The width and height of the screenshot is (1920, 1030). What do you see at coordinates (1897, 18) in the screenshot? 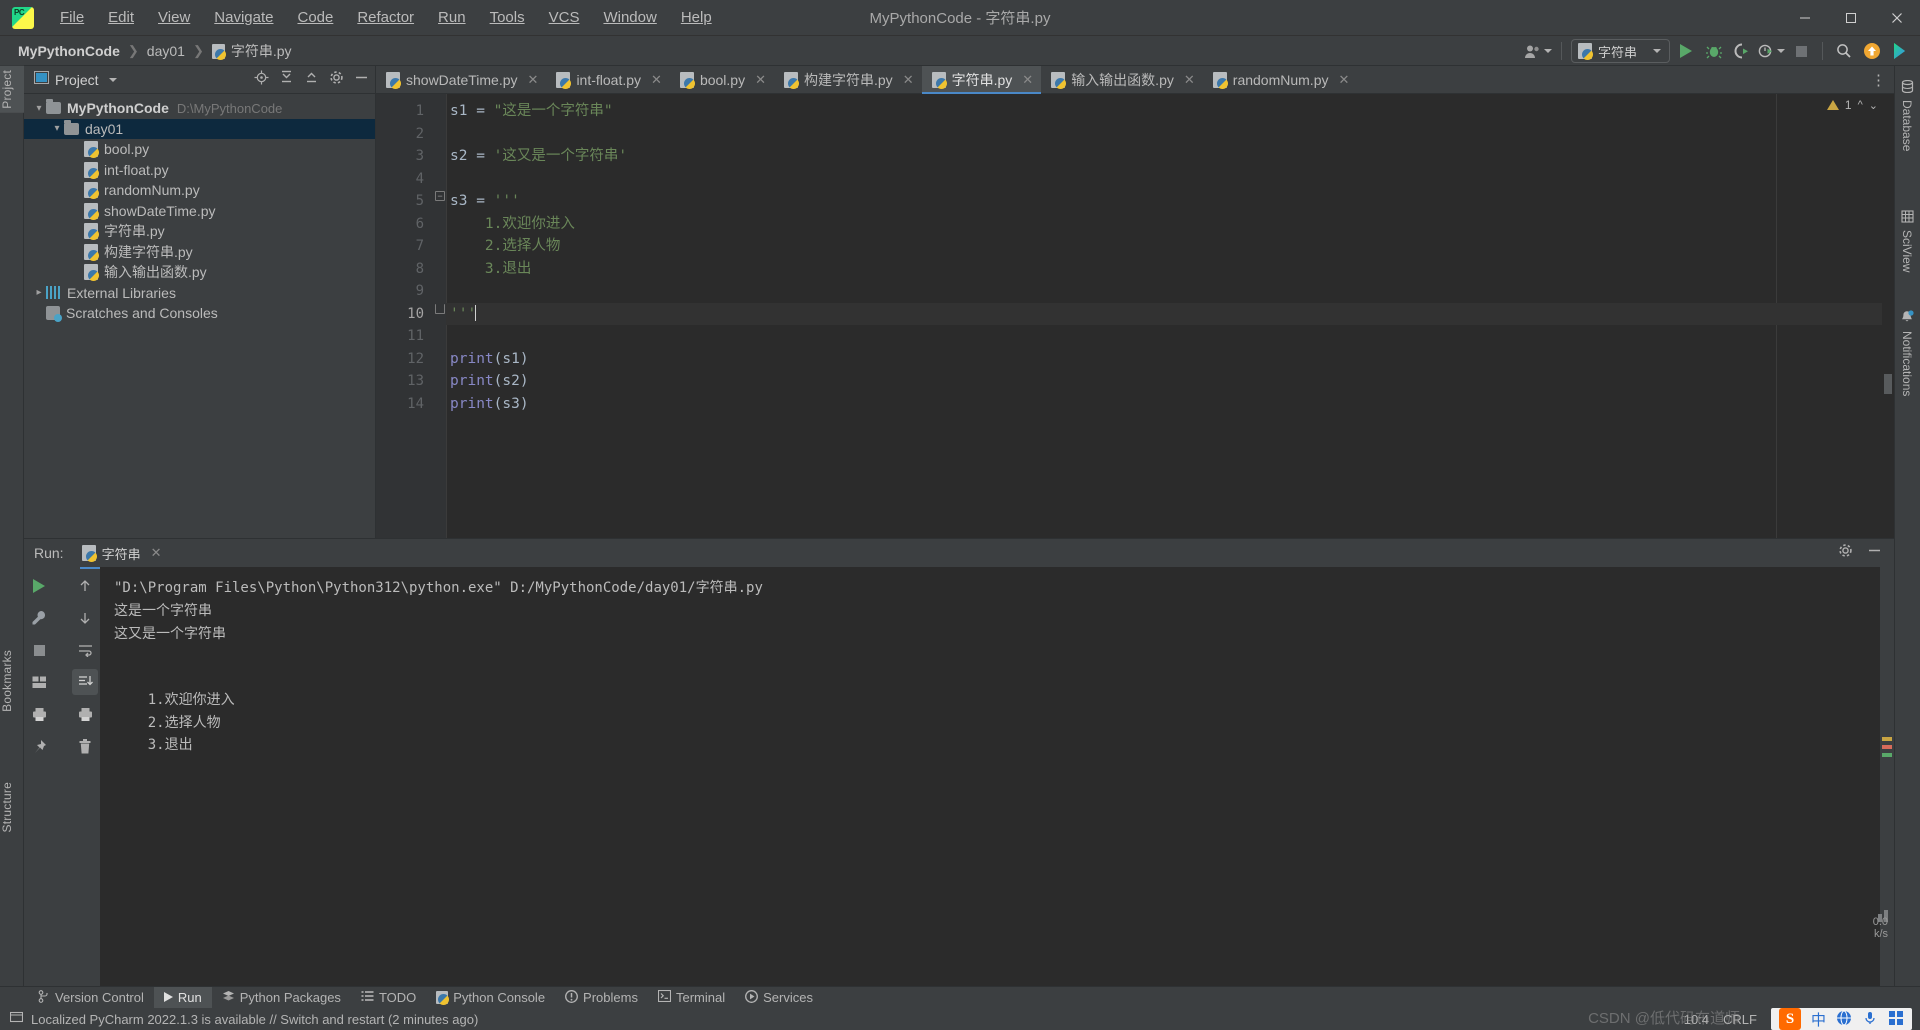
I see `close-button` at bounding box center [1897, 18].